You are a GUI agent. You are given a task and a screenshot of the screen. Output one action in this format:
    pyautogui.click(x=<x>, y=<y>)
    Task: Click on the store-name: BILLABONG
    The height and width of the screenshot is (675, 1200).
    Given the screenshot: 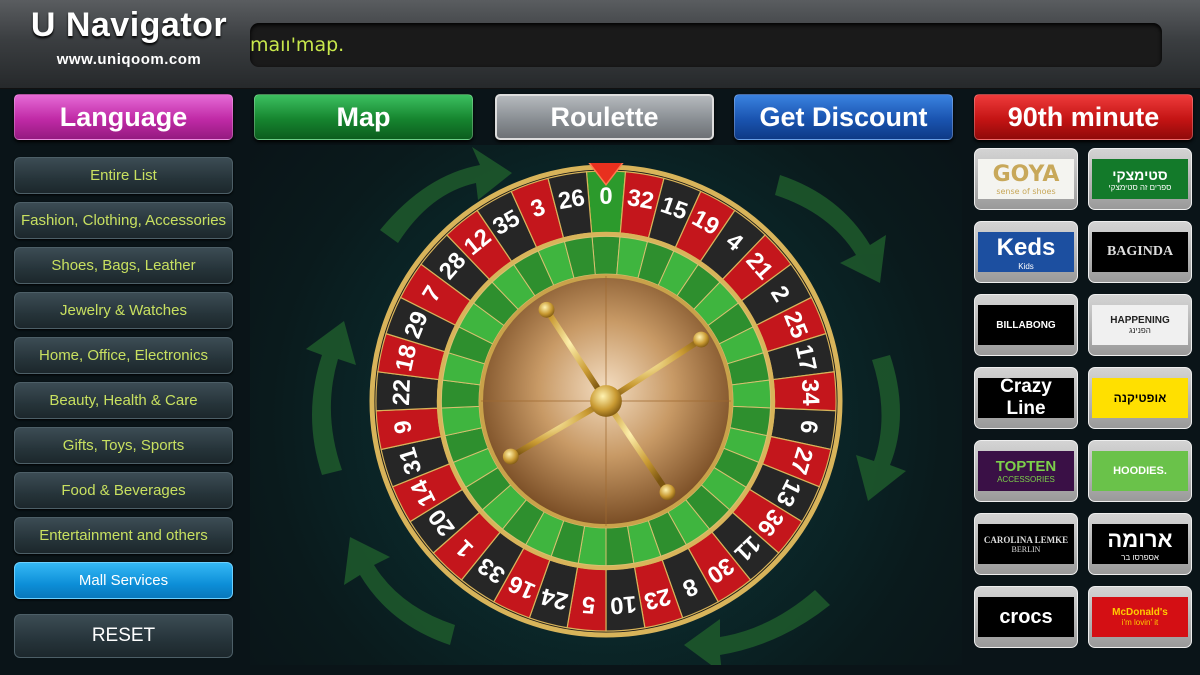 What is the action you would take?
    pyautogui.click(x=1026, y=325)
    